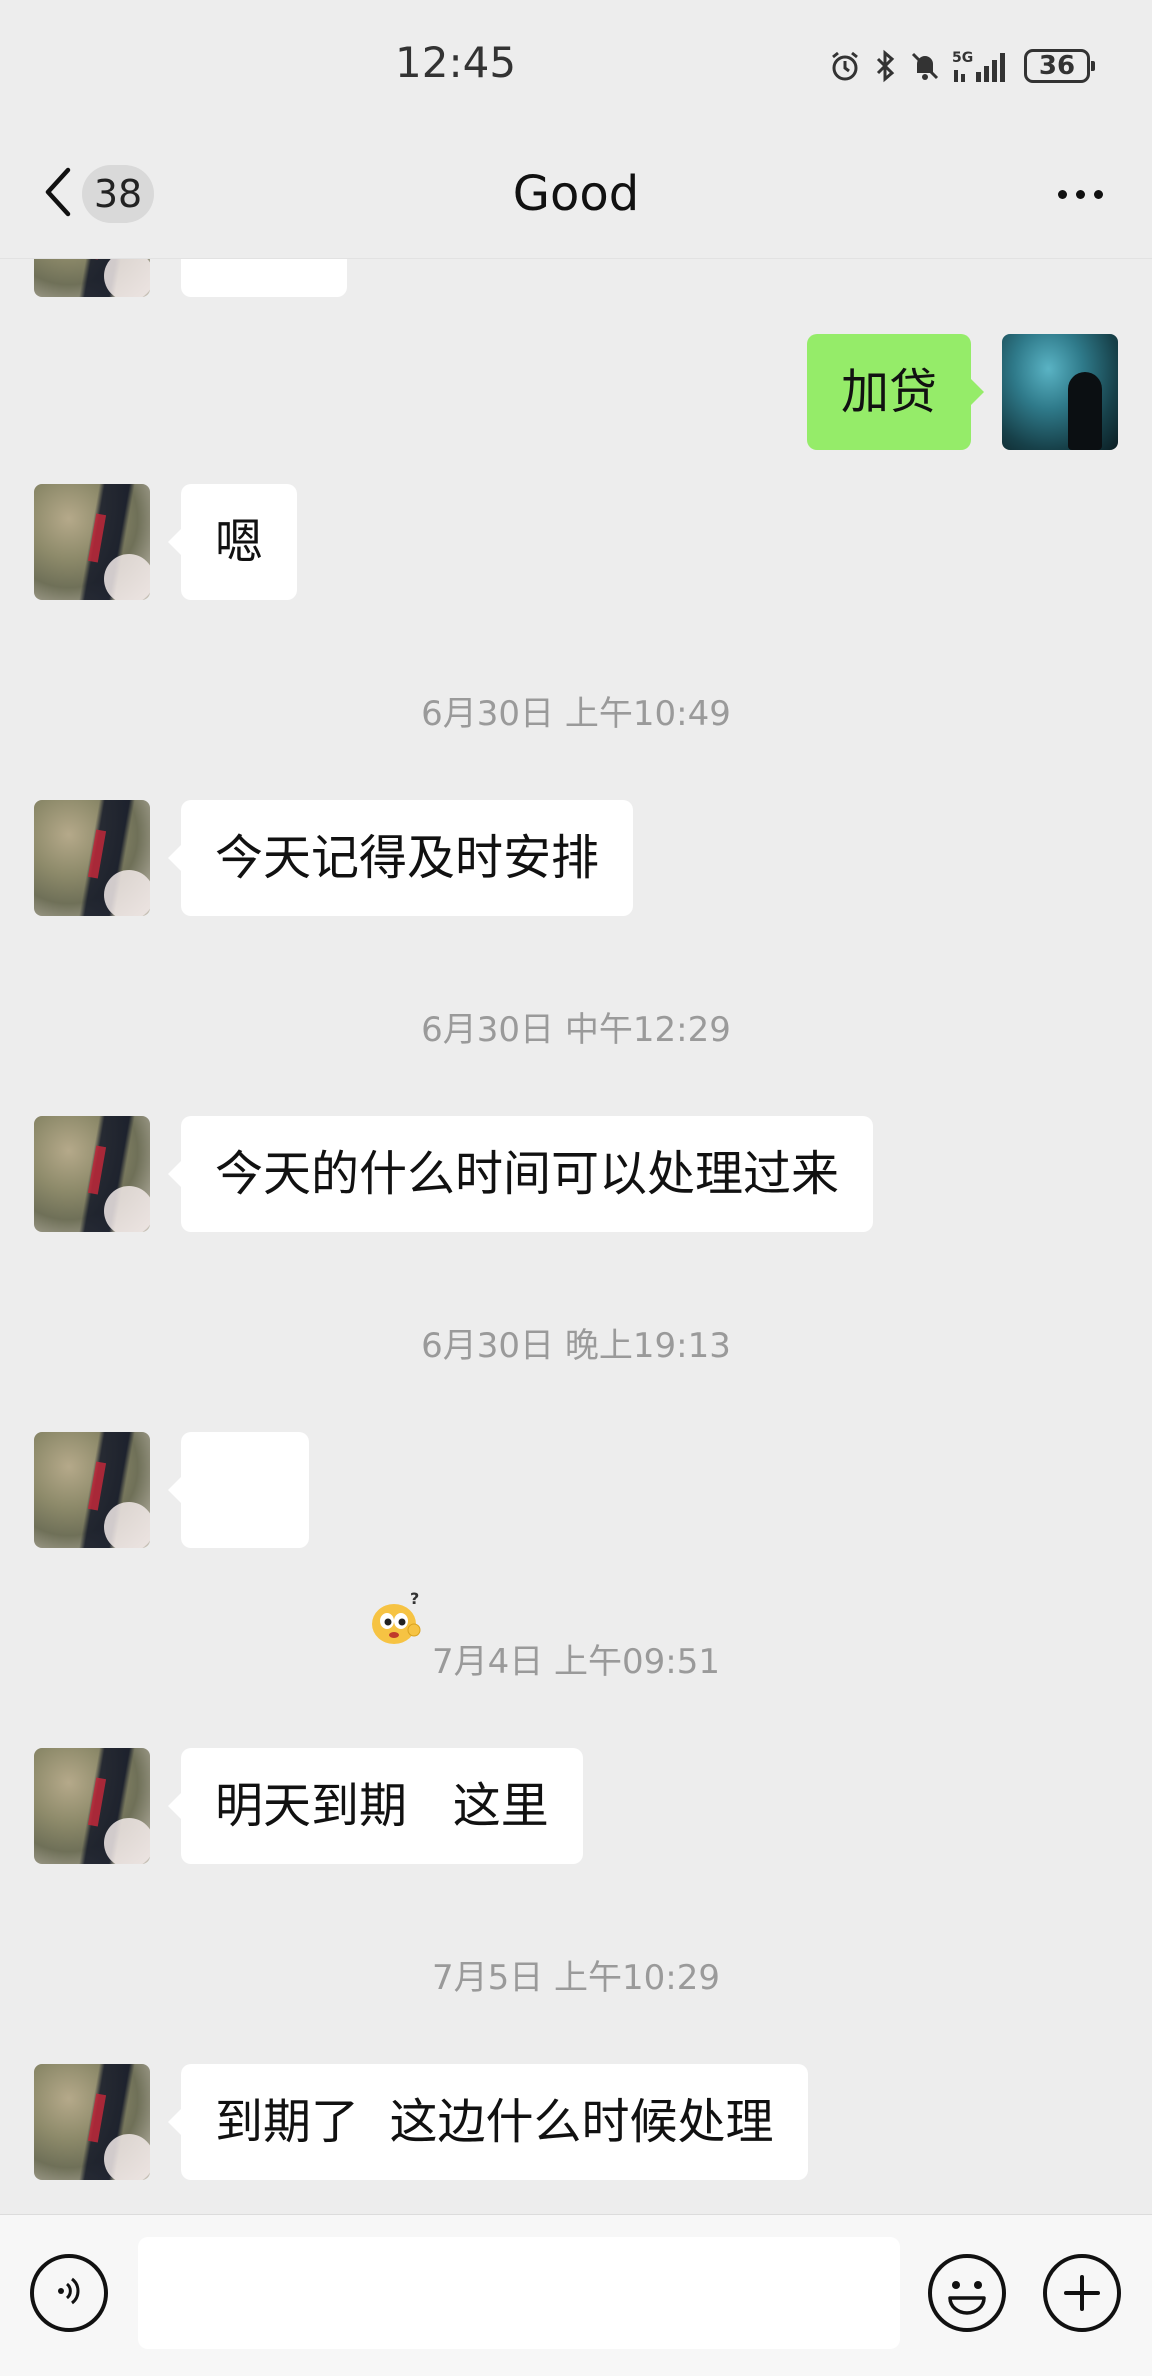  Describe the element at coordinates (520, 1174) in the screenshot. I see `message-bubble: 今天的什么时间可以处理过来` at that location.